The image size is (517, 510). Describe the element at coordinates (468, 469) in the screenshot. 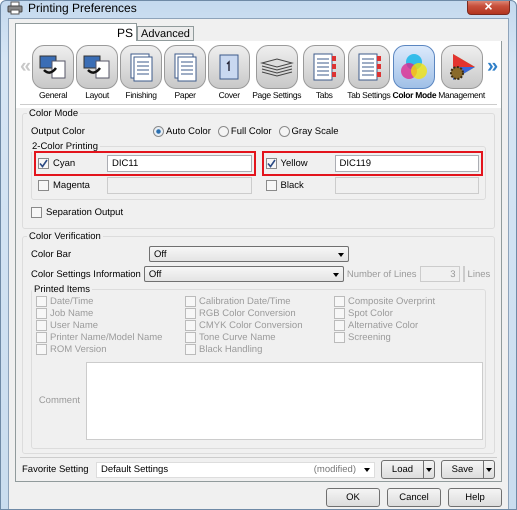

I see `save-button: Save` at that location.